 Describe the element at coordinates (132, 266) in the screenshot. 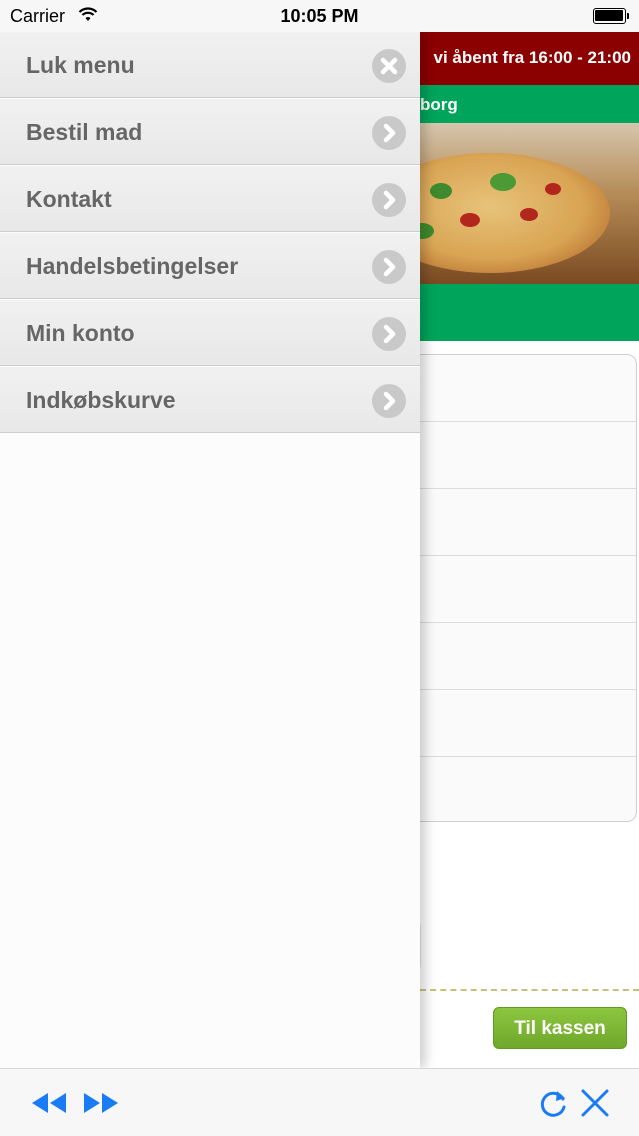

I see `menu-item-label: Handelsbetingelser` at that location.